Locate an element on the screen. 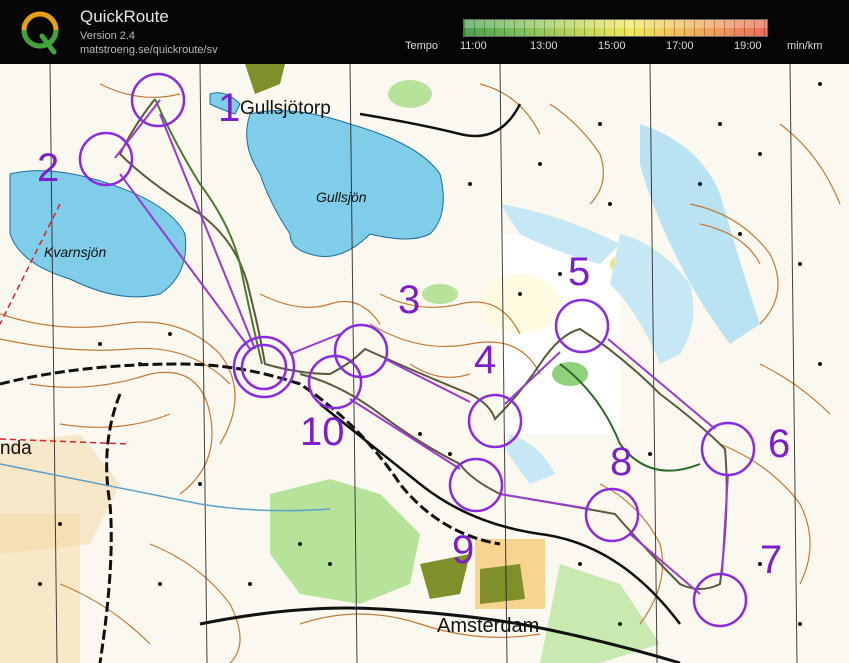  control-number-10: 10 is located at coordinates (322, 432).